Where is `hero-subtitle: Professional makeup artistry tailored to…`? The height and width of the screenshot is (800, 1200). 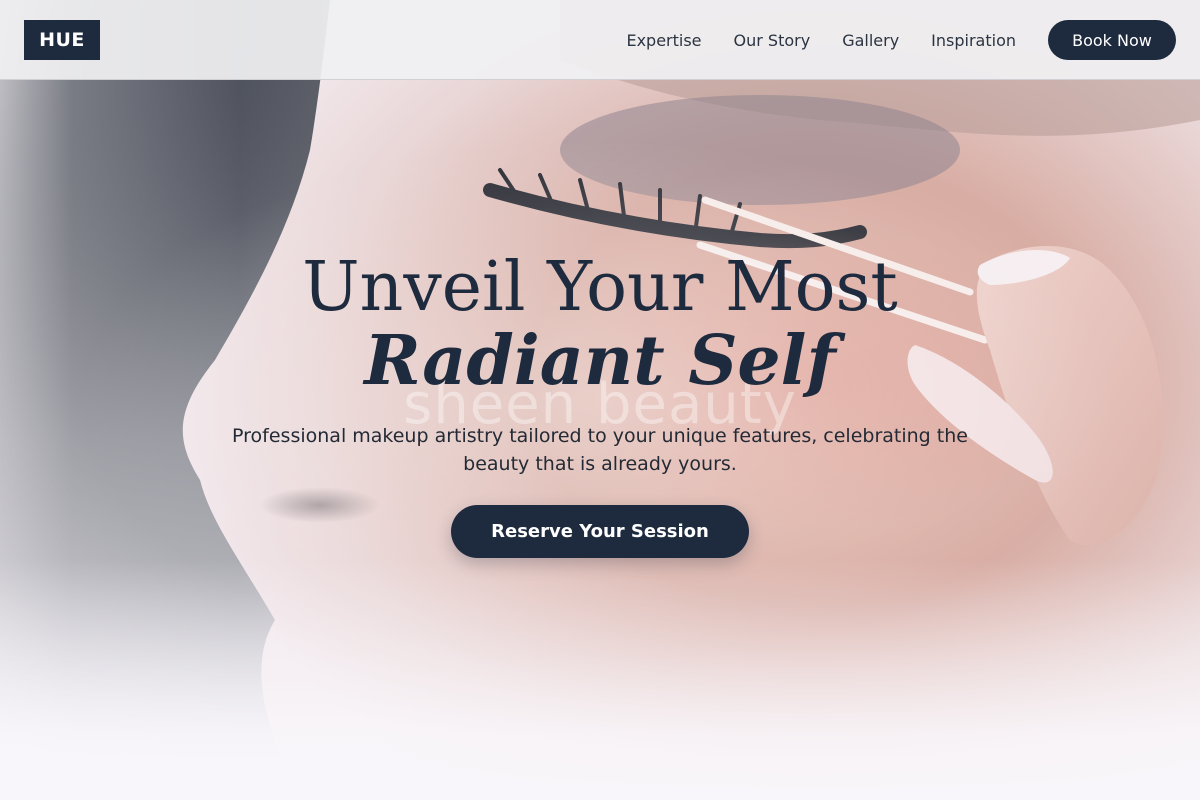 hero-subtitle: Professional makeup artistry tailored to… is located at coordinates (600, 450).